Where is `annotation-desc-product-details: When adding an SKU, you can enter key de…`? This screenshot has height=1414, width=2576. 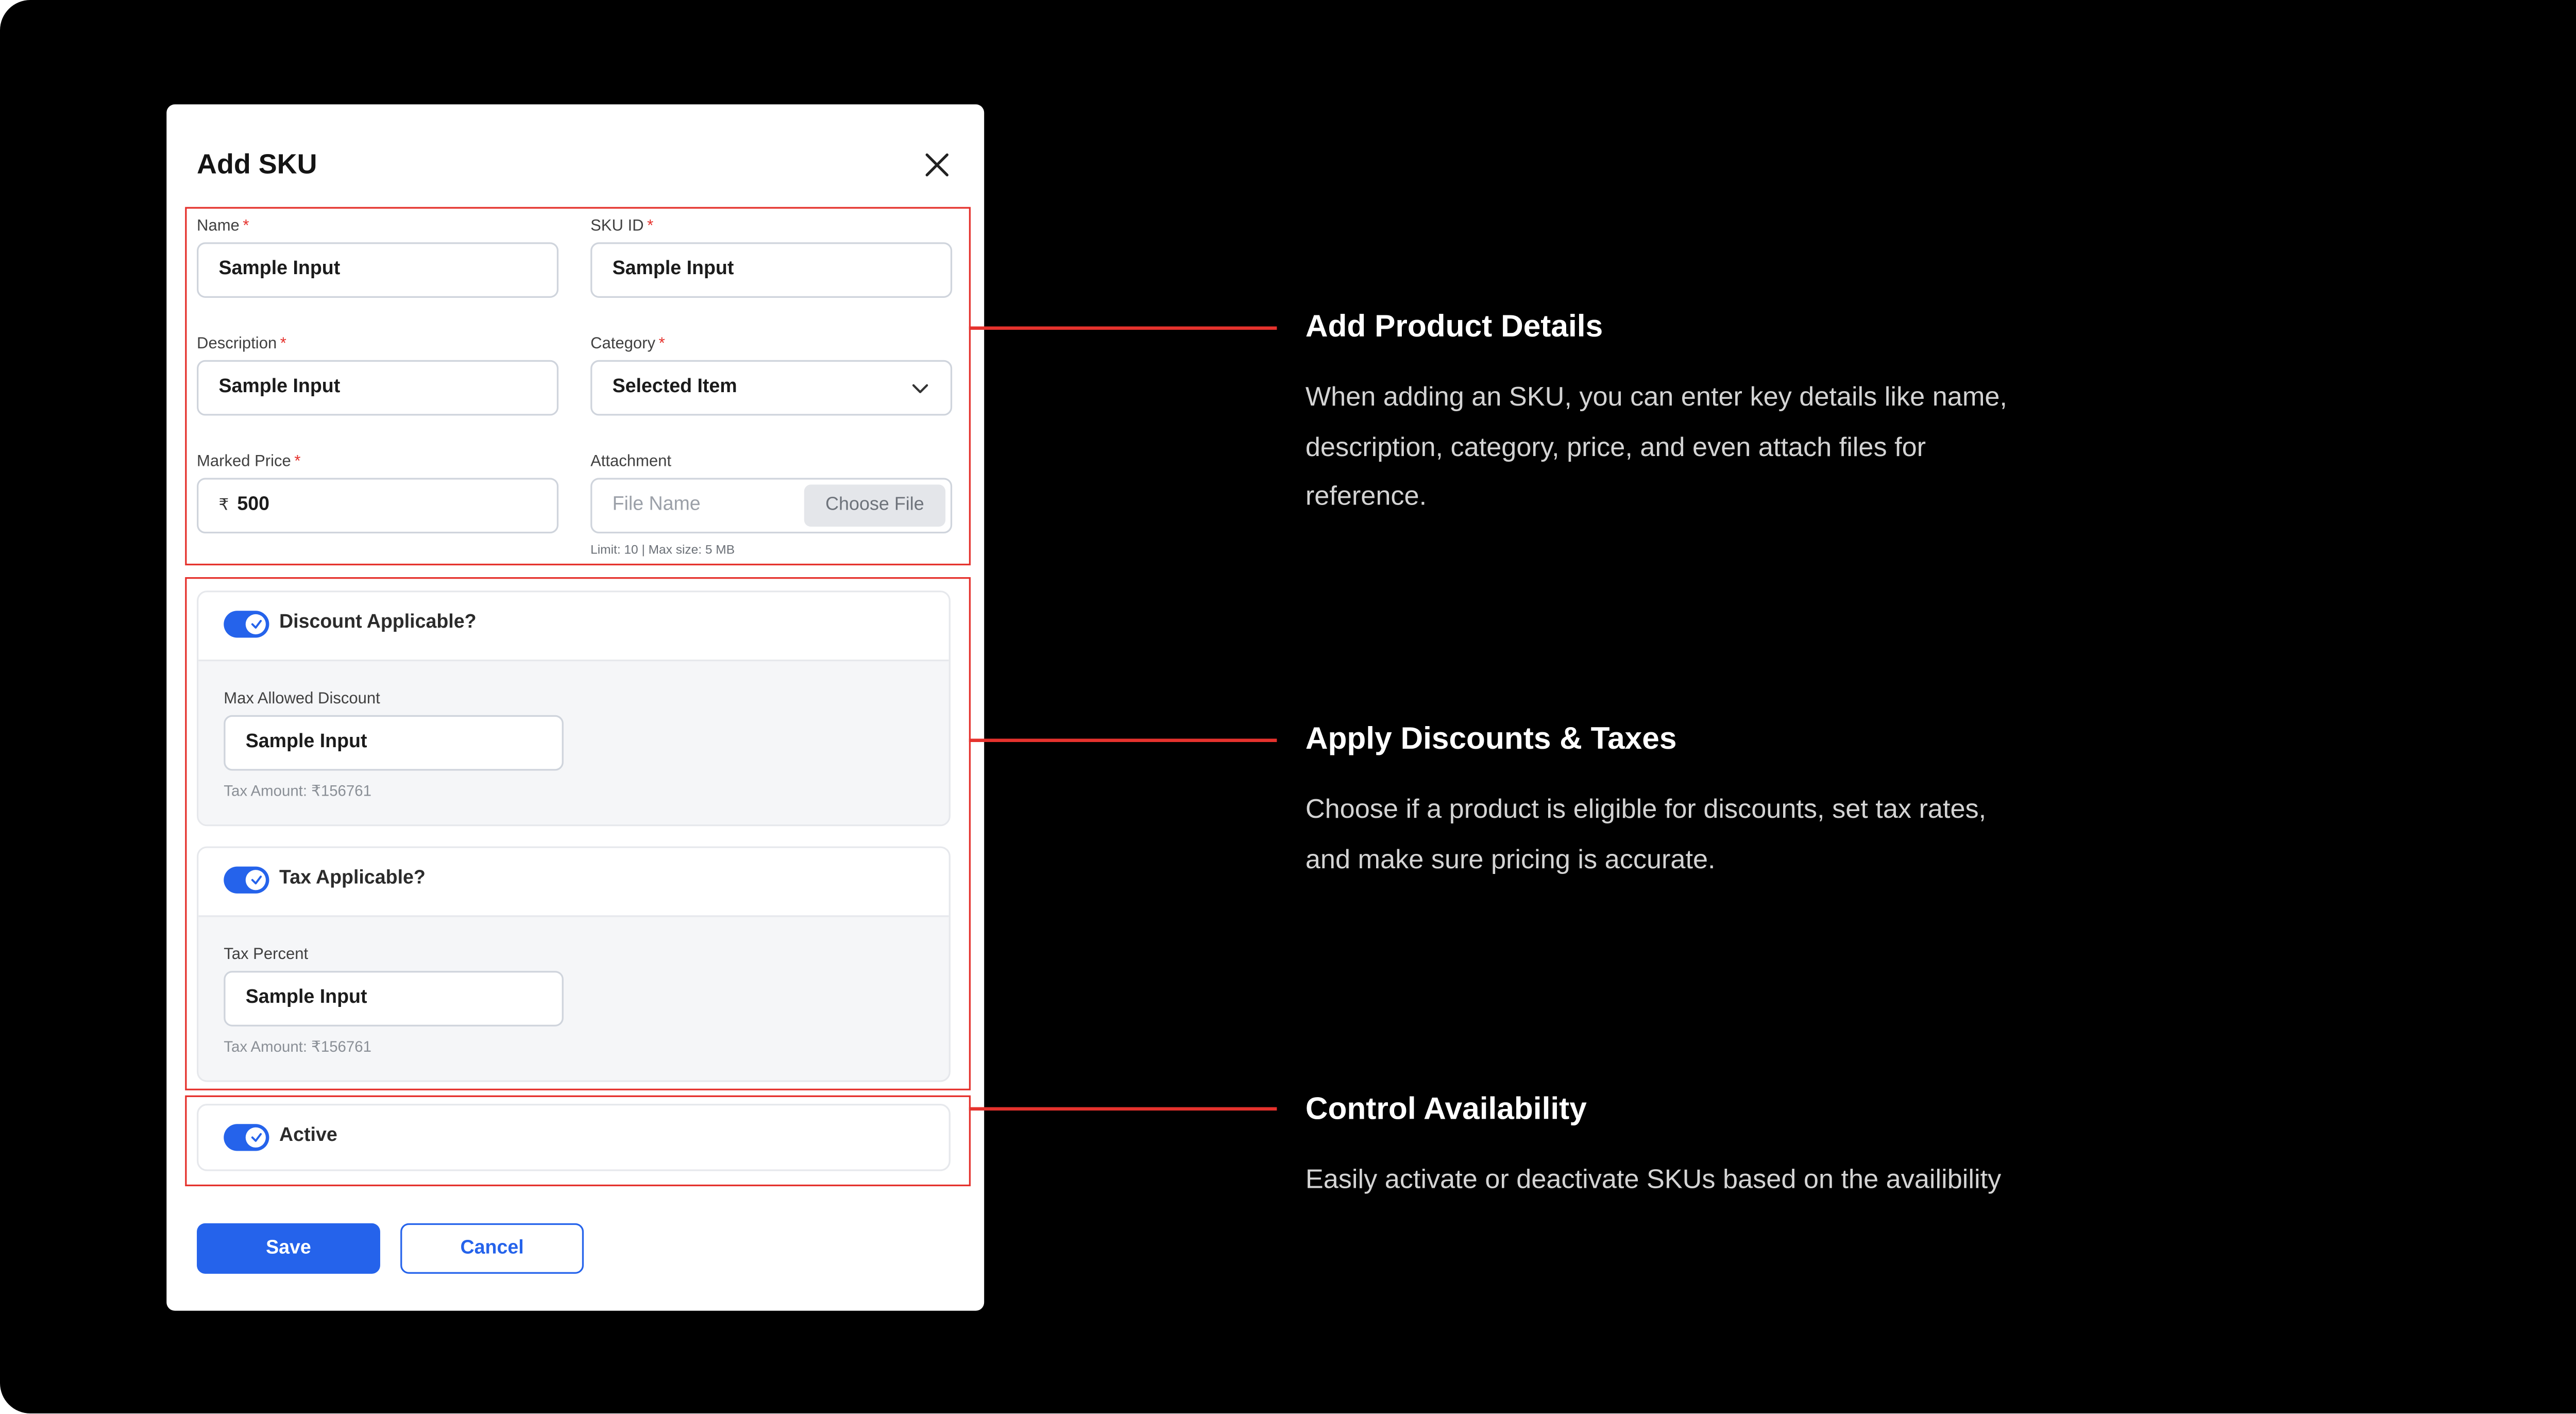
annotation-desc-product-details: When adding an SKU, you can enter key de… is located at coordinates (1656, 447).